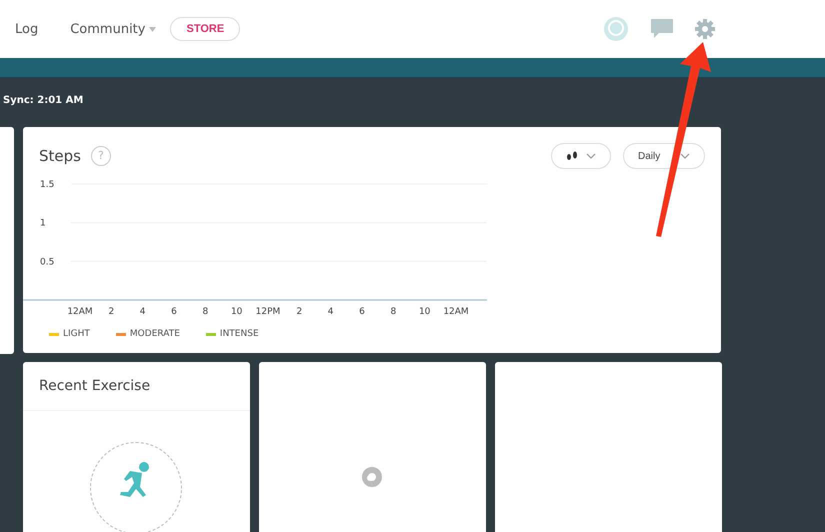 Image resolution: width=825 pixels, height=532 pixels. Describe the element at coordinates (662, 29) in the screenshot. I see `chat-icon` at that location.